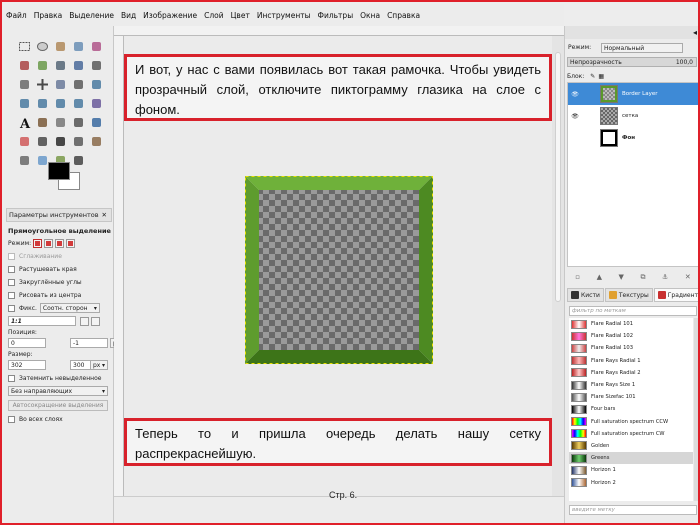 Image resolution: width=700 pixels, height=525 pixels. What do you see at coordinates (27, 365) in the screenshot?
I see `size-width-field: 302` at bounding box center [27, 365].